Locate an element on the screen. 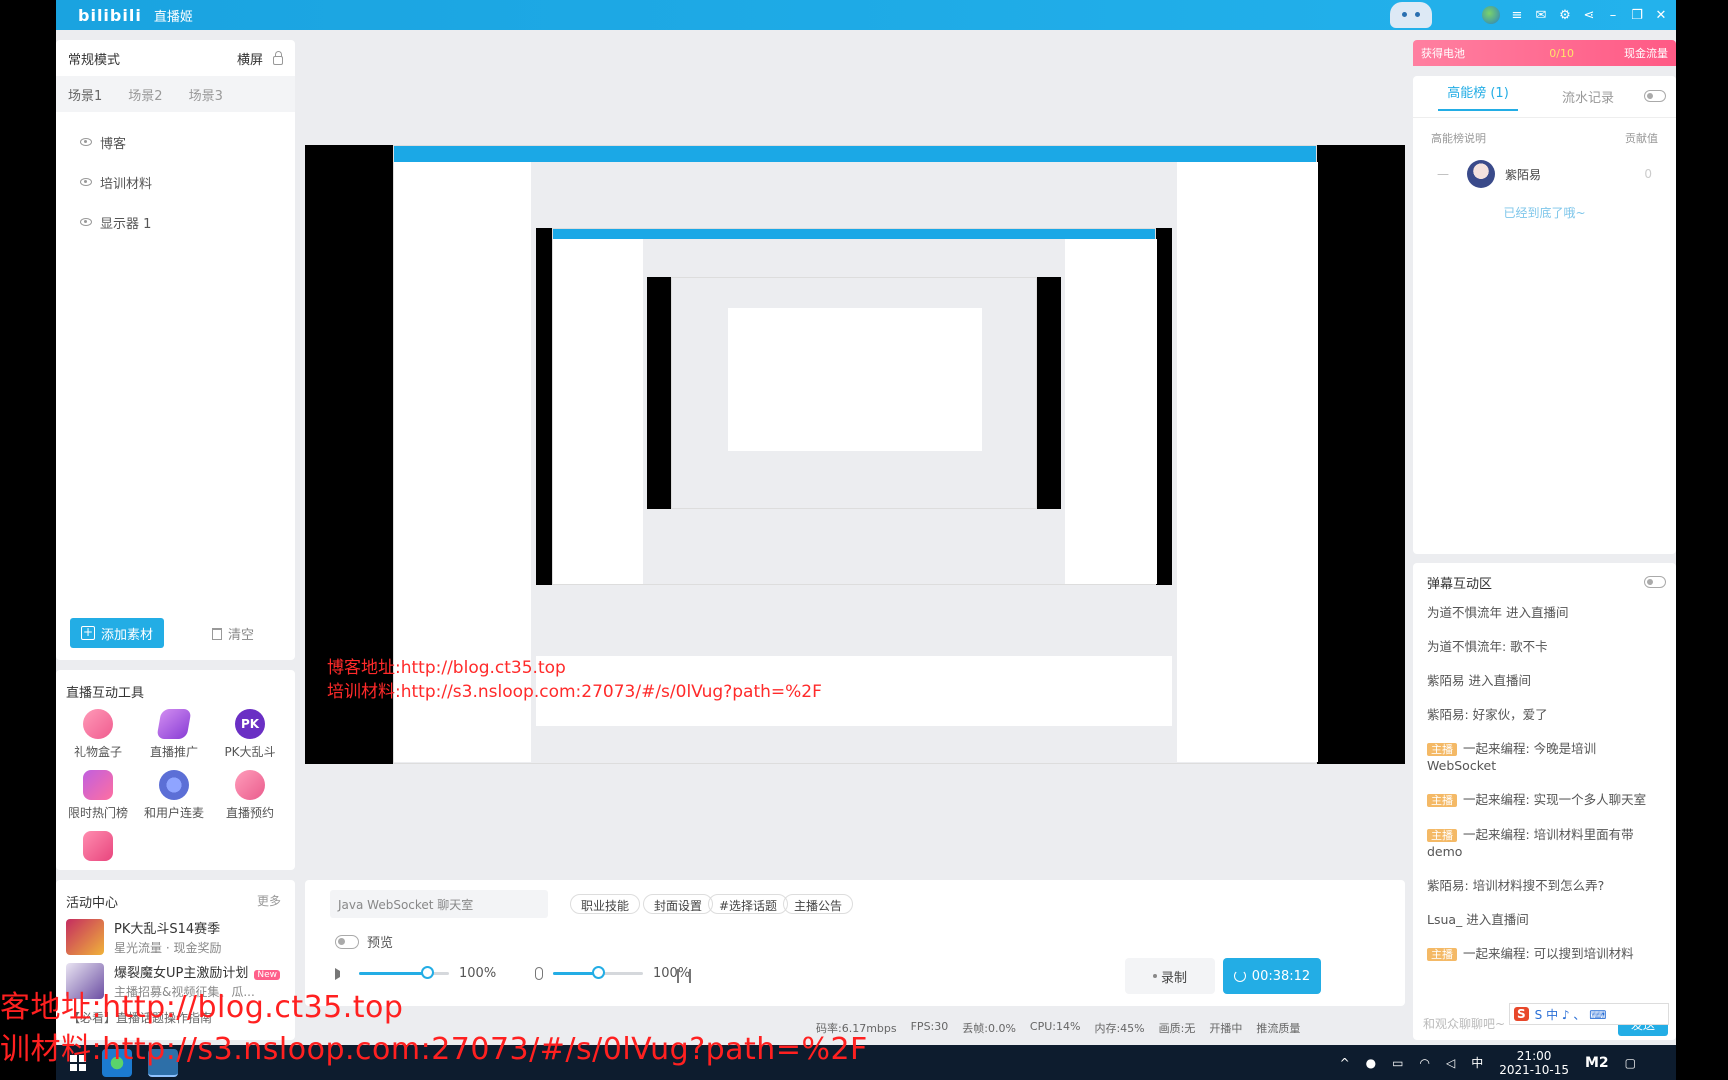 The height and width of the screenshot is (1080, 1728). tool-connect-user: 和用户连麦 is located at coordinates (174, 795).